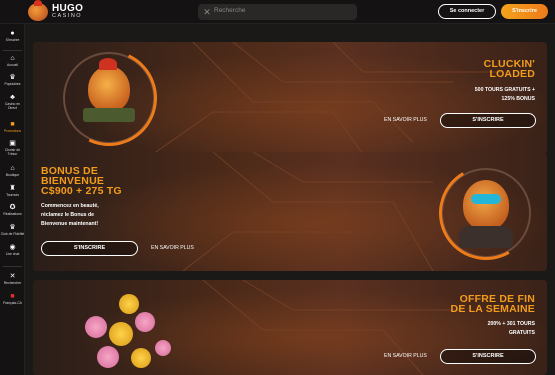 The width and height of the screenshot is (555, 375). What do you see at coordinates (81, 191) in the screenshot?
I see `promo-title-line: C$900 + 275 TG` at bounding box center [81, 191].